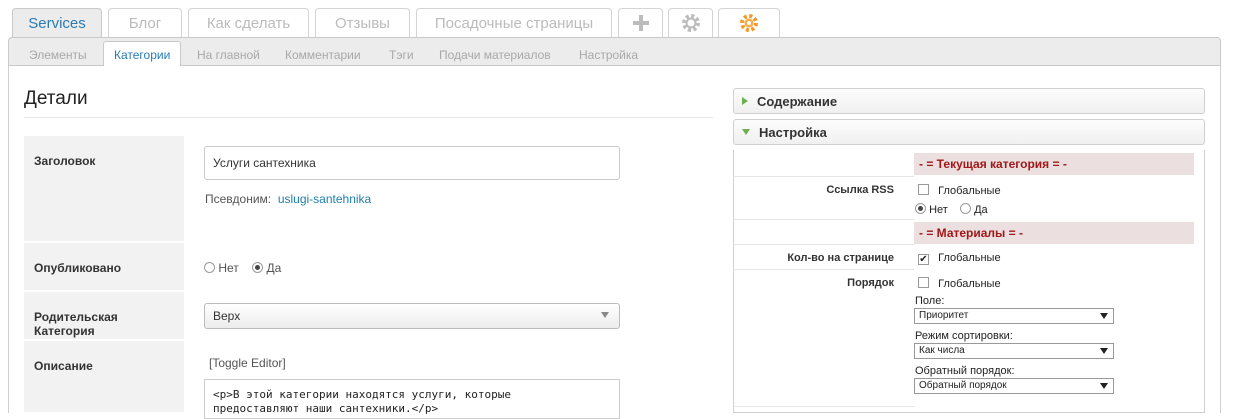  Describe the element at coordinates (495, 55) in the screenshot. I see `subtab-submissions: Подачи материалов` at that location.